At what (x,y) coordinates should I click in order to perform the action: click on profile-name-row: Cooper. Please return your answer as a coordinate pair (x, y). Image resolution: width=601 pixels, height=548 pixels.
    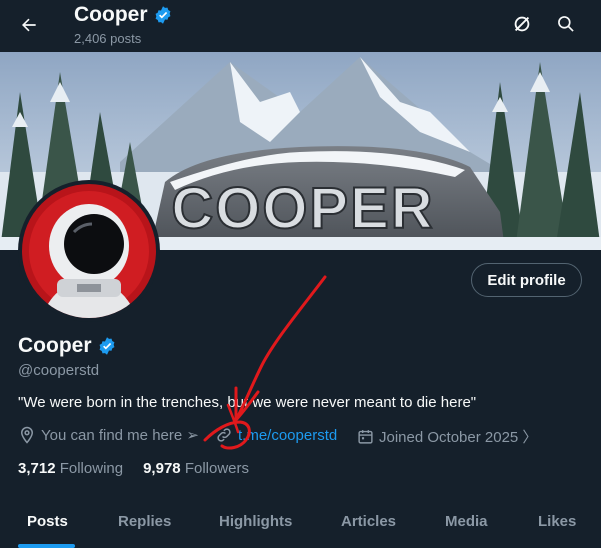
    Looking at the image, I should click on (67, 346).